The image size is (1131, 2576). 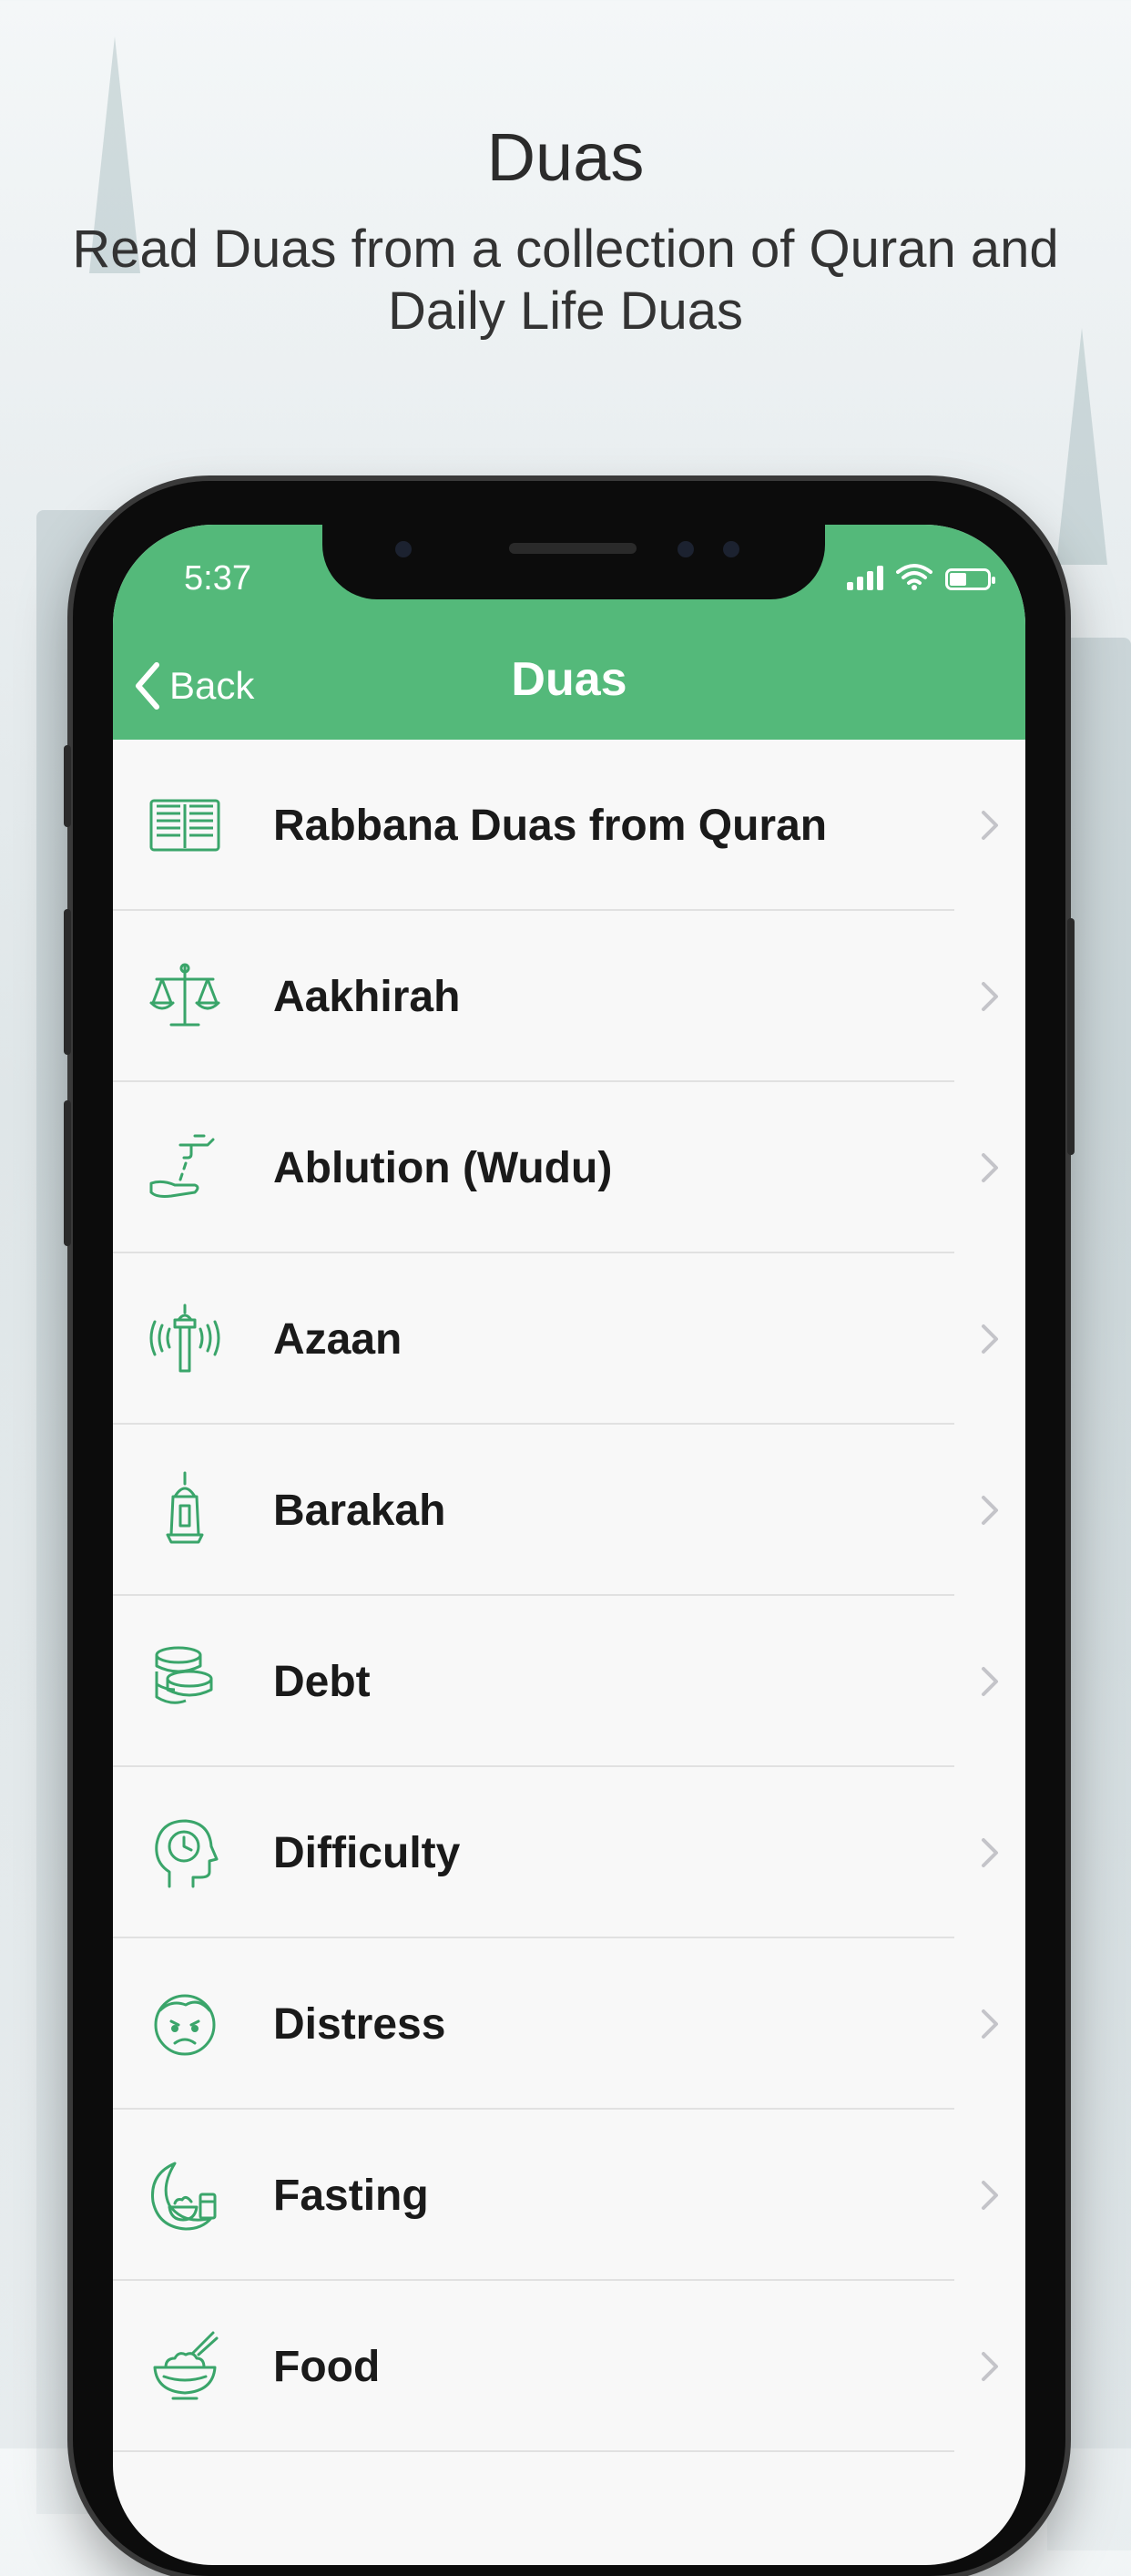 What do you see at coordinates (569, 997) in the screenshot?
I see `list-item: Aakhirah` at bounding box center [569, 997].